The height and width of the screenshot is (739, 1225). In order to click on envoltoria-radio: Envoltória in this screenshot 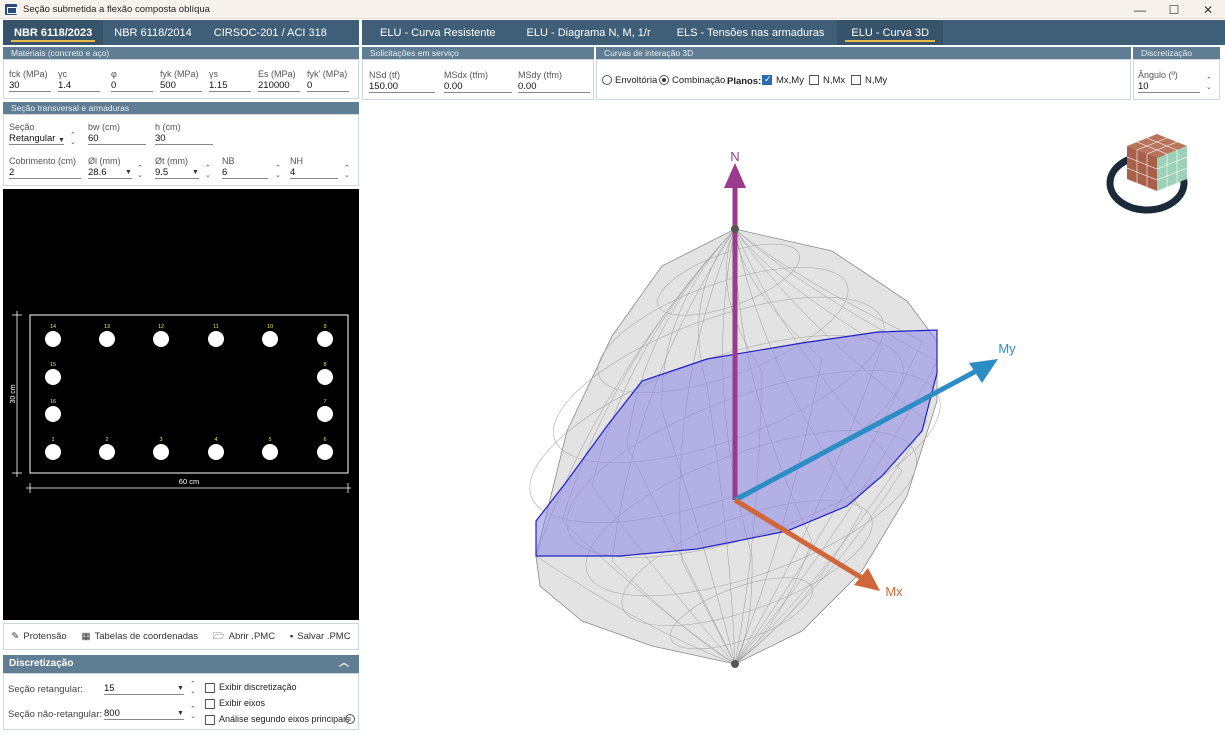, I will do `click(629, 80)`.